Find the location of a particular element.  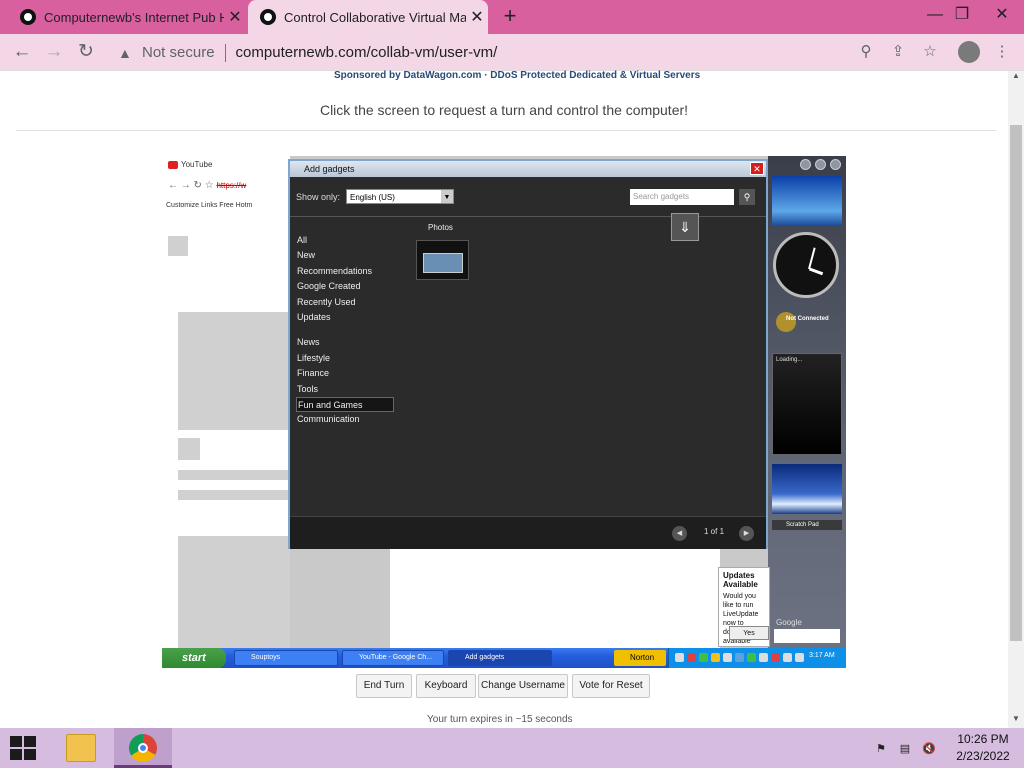

keyboard-button: Keyboard is located at coordinates (446, 686).